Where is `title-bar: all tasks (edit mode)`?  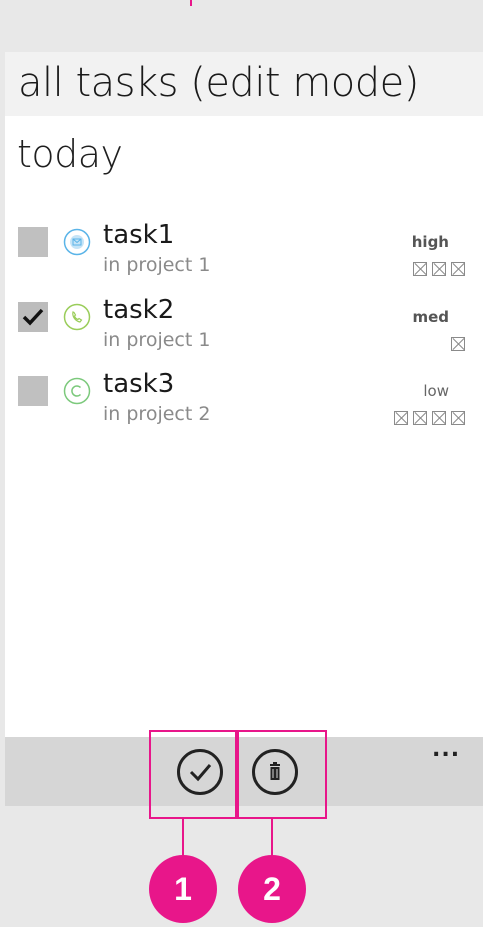 title-bar: all tasks (edit mode) is located at coordinates (244, 84).